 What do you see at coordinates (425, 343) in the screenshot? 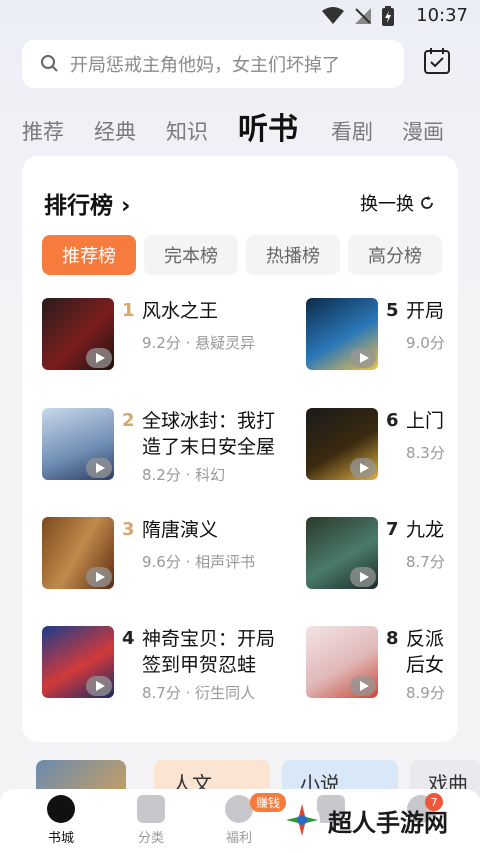
I see `book-meta: 9.0分` at bounding box center [425, 343].